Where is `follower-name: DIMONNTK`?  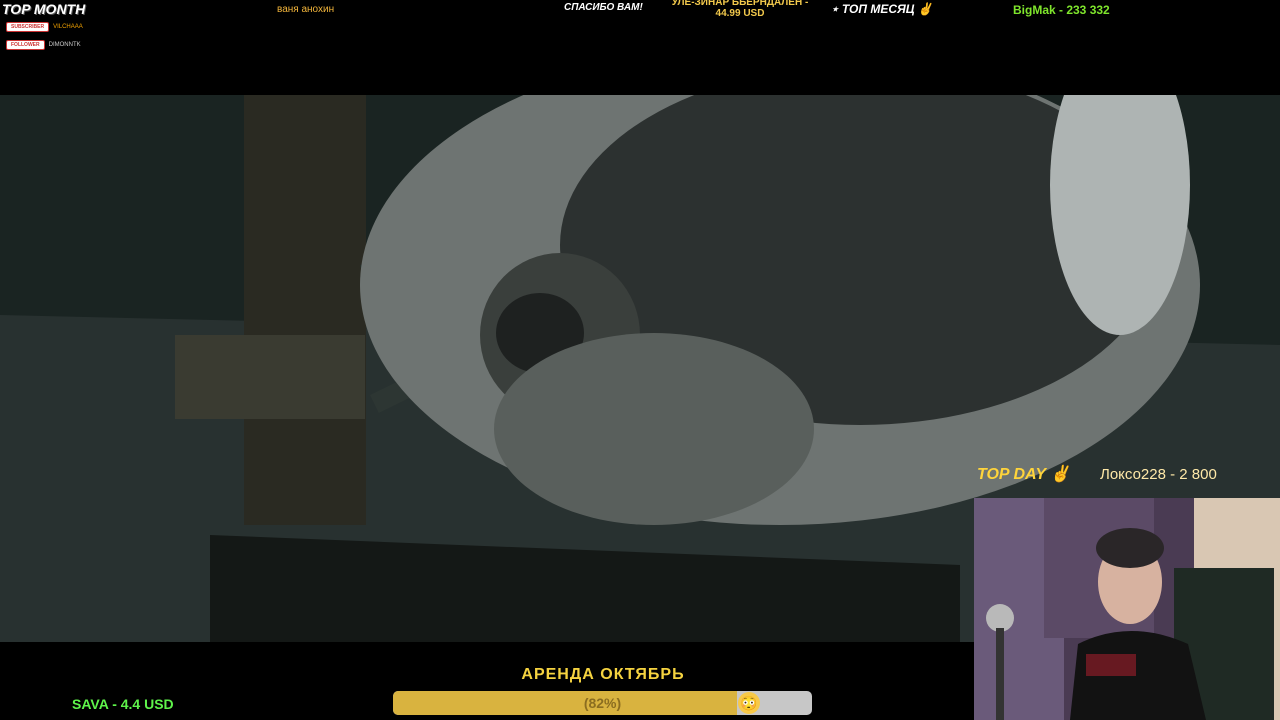
follower-name: DIMONNTK is located at coordinates (64, 45).